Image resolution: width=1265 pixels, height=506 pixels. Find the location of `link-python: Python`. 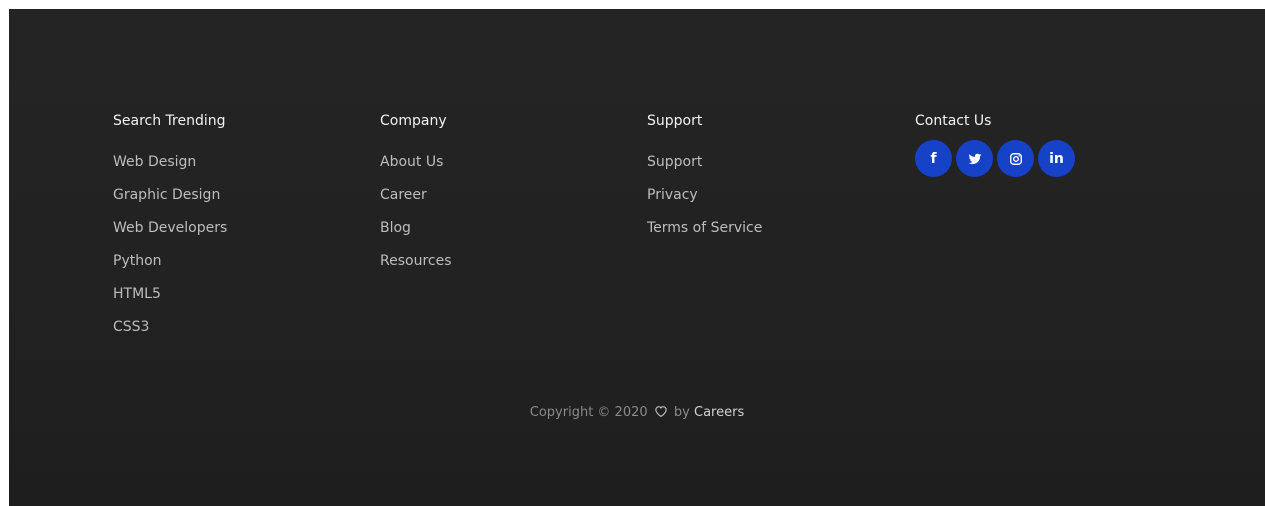

link-python: Python is located at coordinates (137, 261).